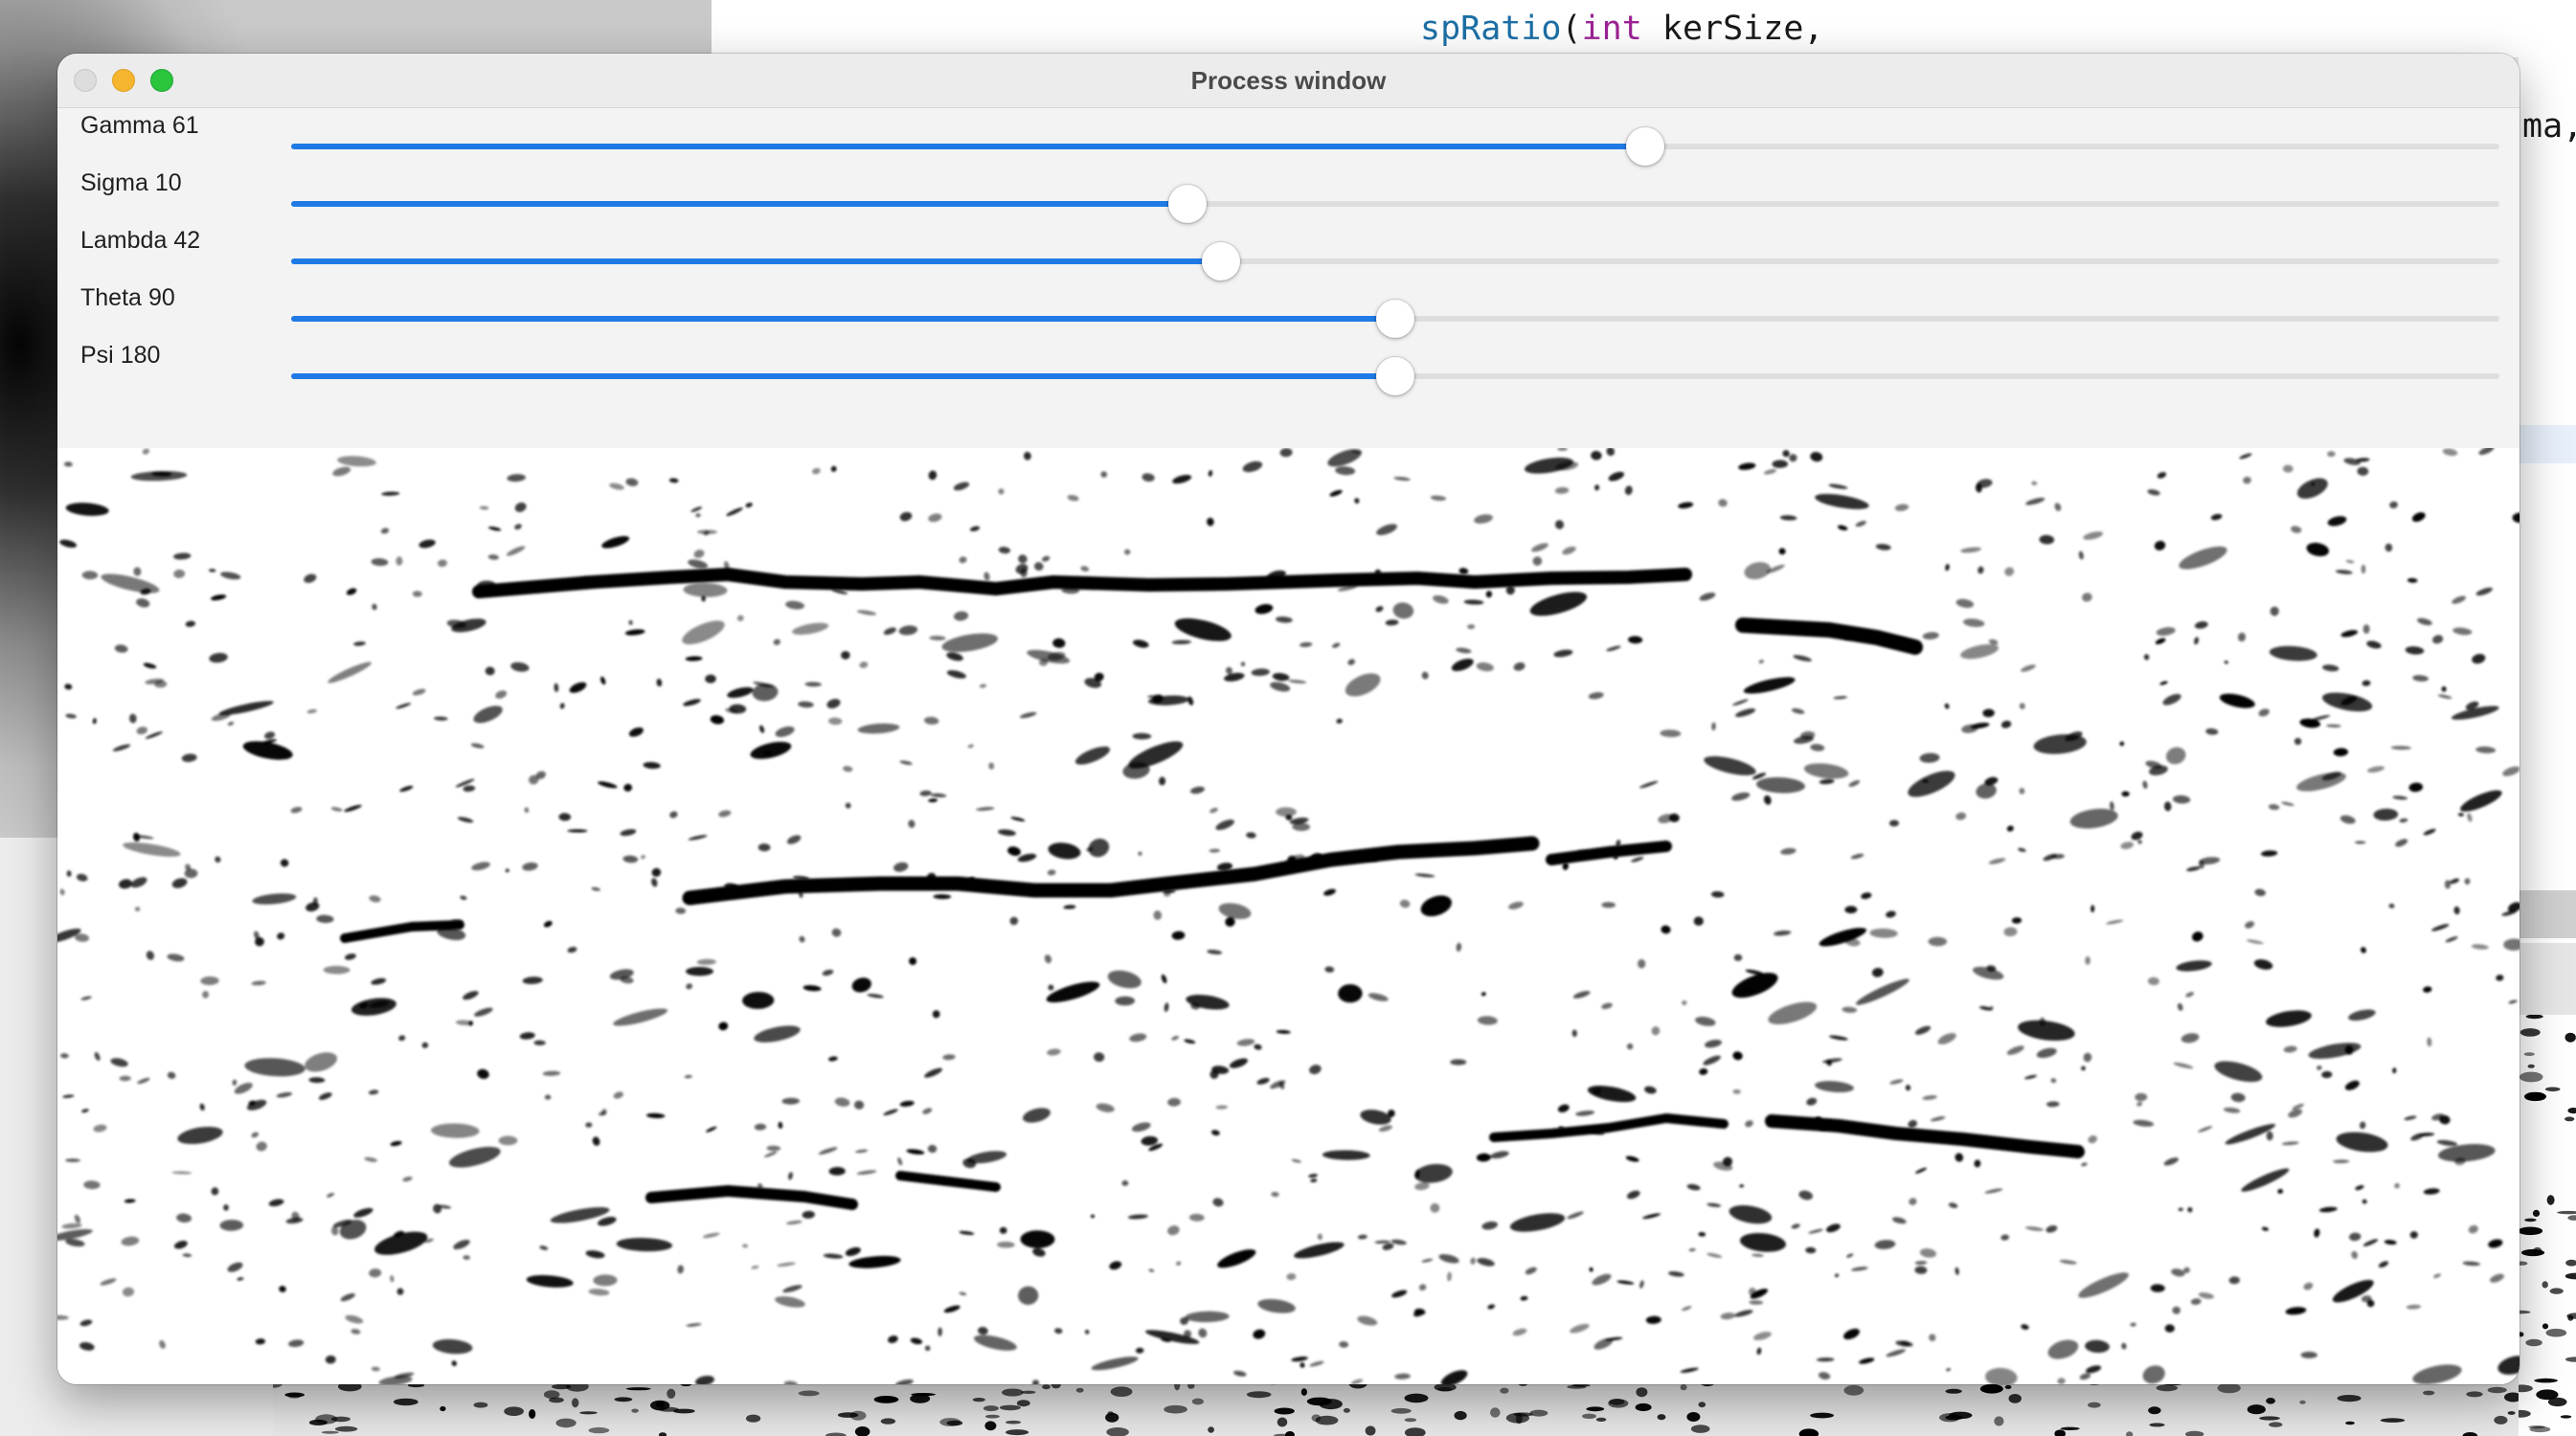  I want to click on background-code-fragment: ma,, so click(2549, 126).